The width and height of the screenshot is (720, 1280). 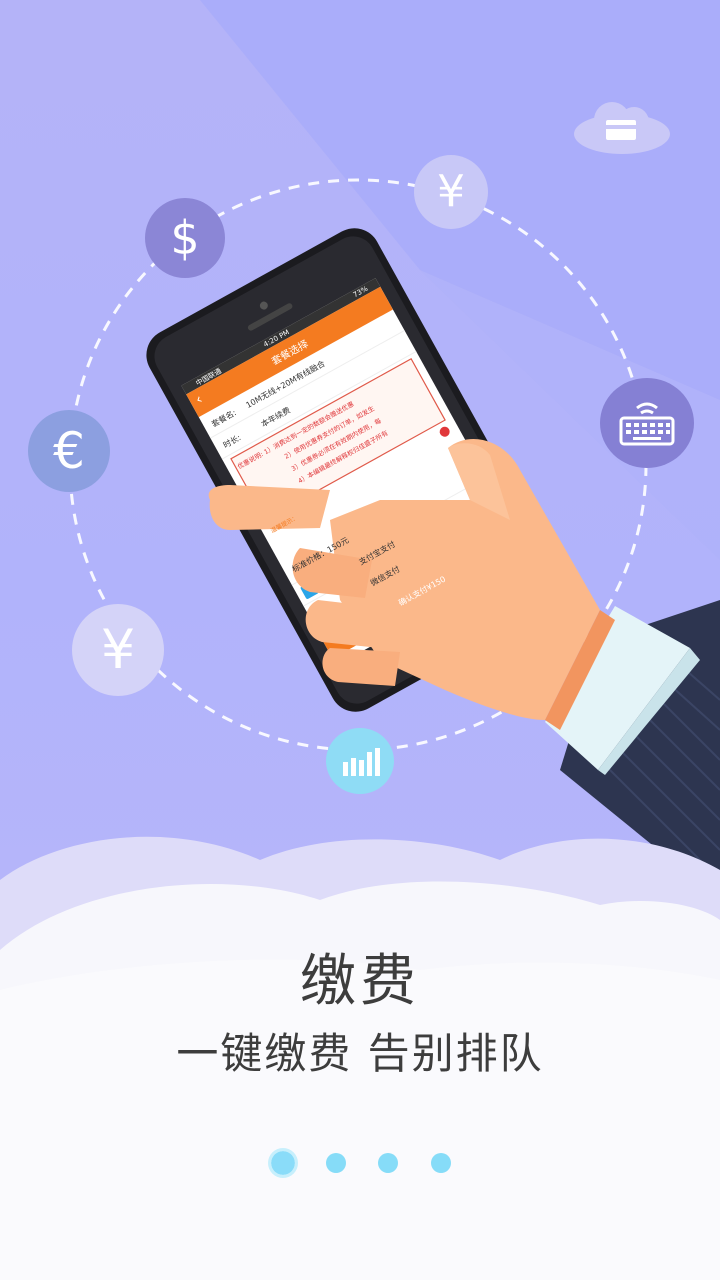 I want to click on page-indicator, so click(x=360, y=1163).